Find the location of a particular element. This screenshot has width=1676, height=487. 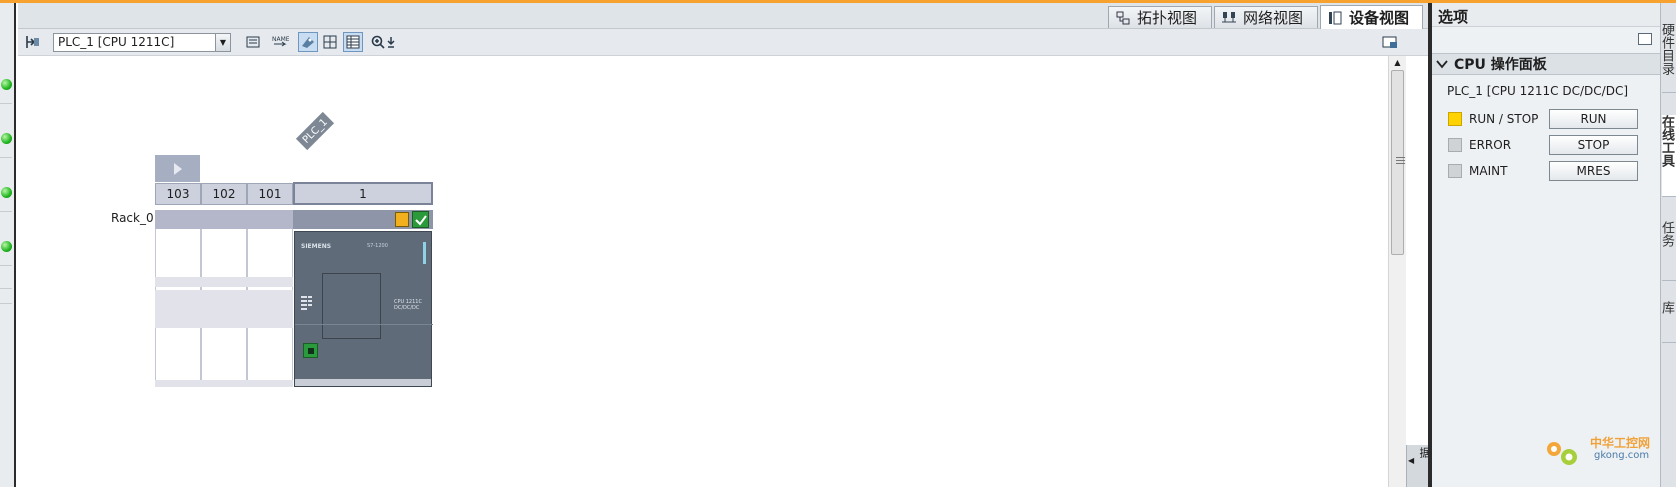

slot-number: 102 is located at coordinates (224, 194).